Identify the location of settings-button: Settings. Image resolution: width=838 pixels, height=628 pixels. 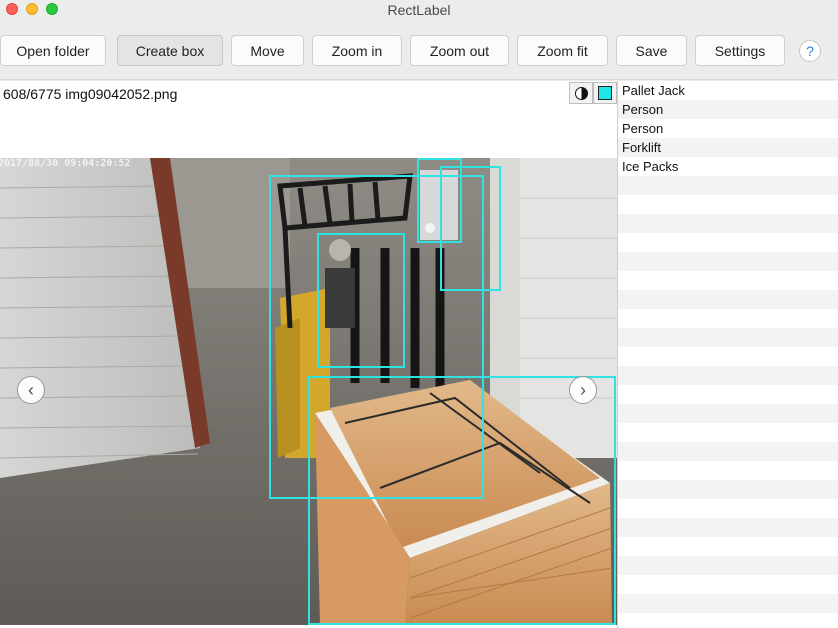
(740, 50).